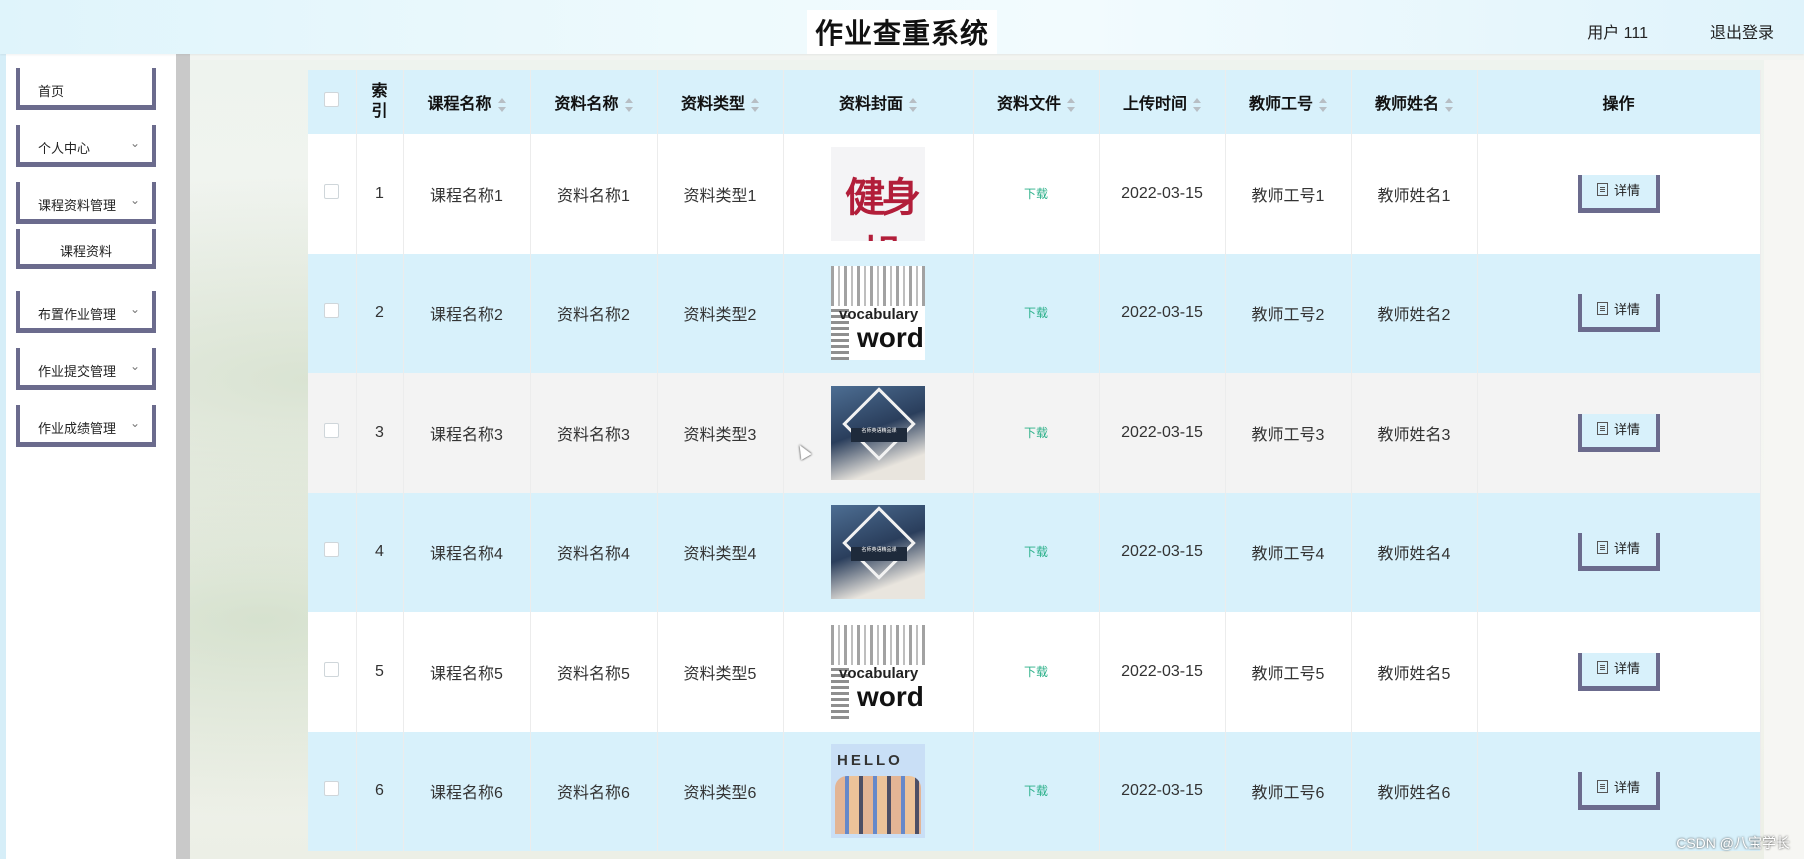 This screenshot has height=859, width=1804. What do you see at coordinates (594, 102) in the screenshot?
I see `col-header-name: 资料名称` at bounding box center [594, 102].